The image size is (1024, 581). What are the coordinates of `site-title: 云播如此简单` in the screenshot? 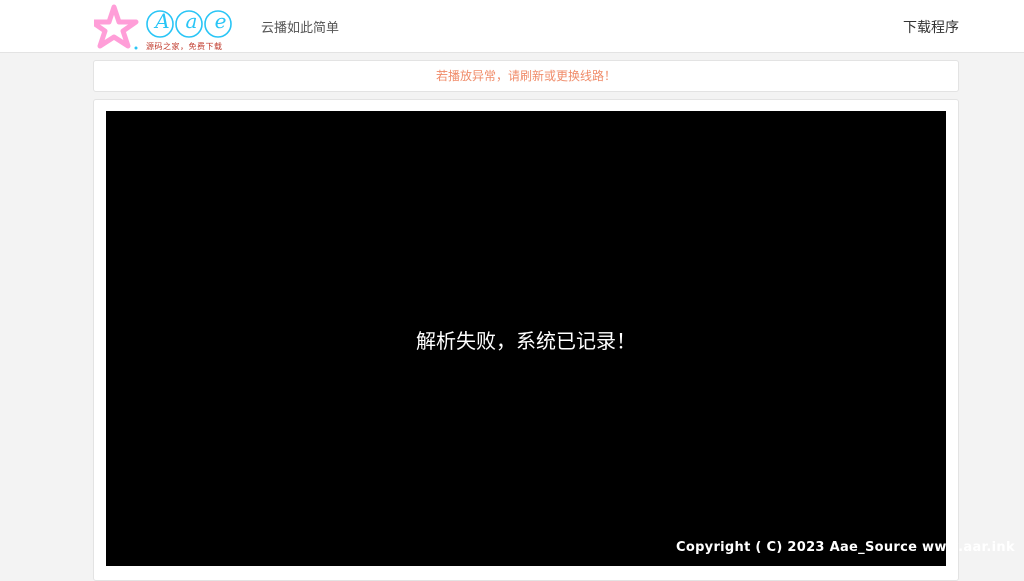 It's located at (300, 26).